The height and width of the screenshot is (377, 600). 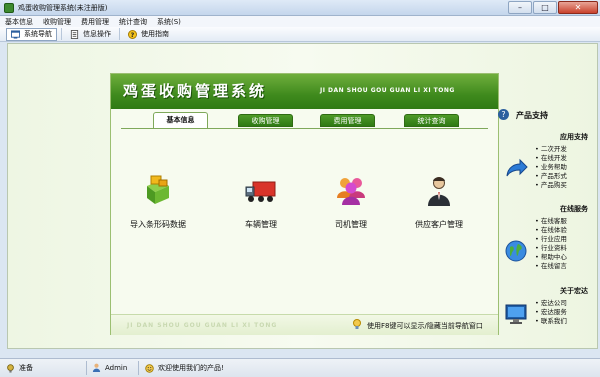 What do you see at coordinates (260, 191) in the screenshot?
I see `truck-icon` at bounding box center [260, 191].